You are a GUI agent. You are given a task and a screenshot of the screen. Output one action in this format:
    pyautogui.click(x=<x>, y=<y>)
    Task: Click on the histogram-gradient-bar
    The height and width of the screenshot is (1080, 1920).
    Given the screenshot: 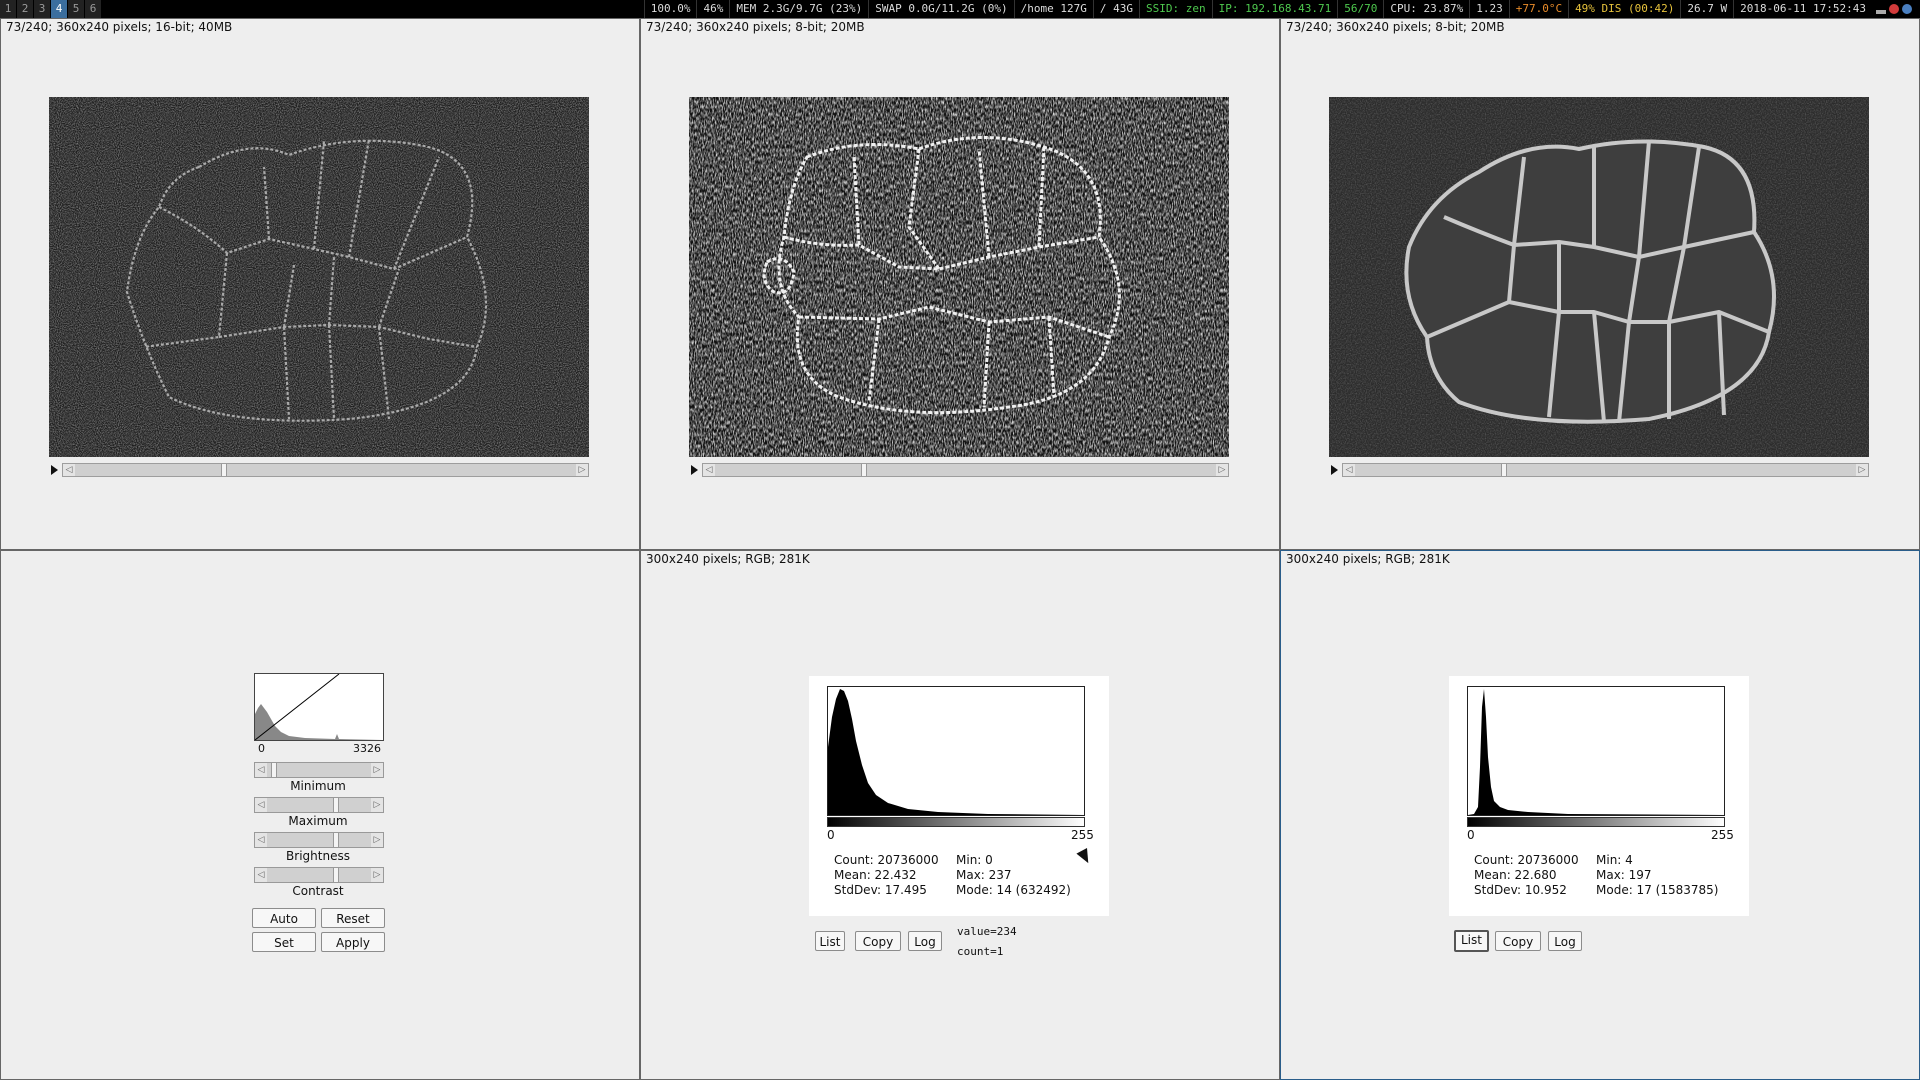 What is the action you would take?
    pyautogui.click(x=1596, y=822)
    